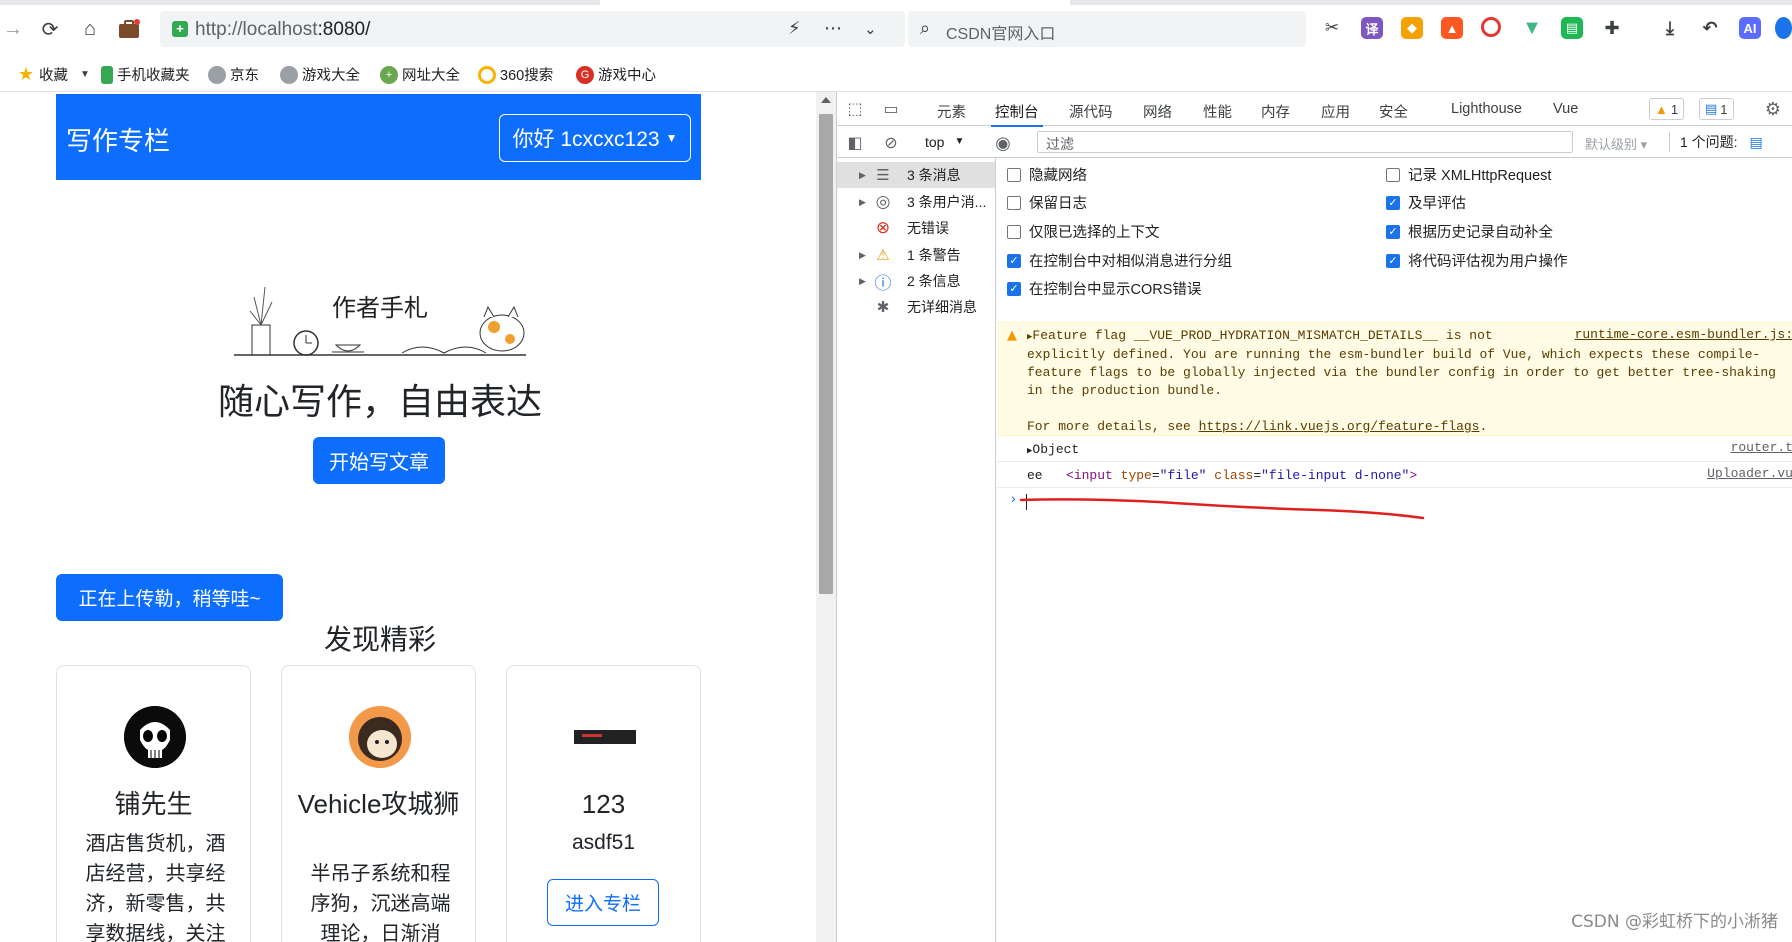 Image resolution: width=1792 pixels, height=942 pixels. What do you see at coordinates (1716, 142) in the screenshot?
I see `issues-button: 1 个问题: ▤` at bounding box center [1716, 142].